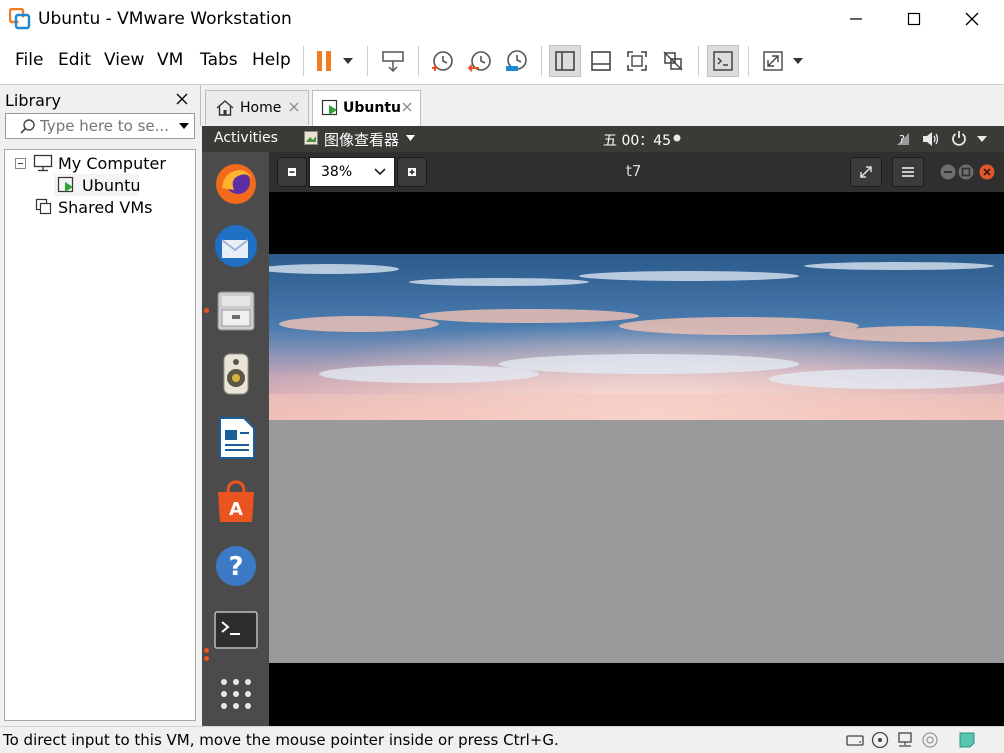 The height and width of the screenshot is (753, 1004). I want to click on zoom-level-dropdown: 38%, so click(352, 172).